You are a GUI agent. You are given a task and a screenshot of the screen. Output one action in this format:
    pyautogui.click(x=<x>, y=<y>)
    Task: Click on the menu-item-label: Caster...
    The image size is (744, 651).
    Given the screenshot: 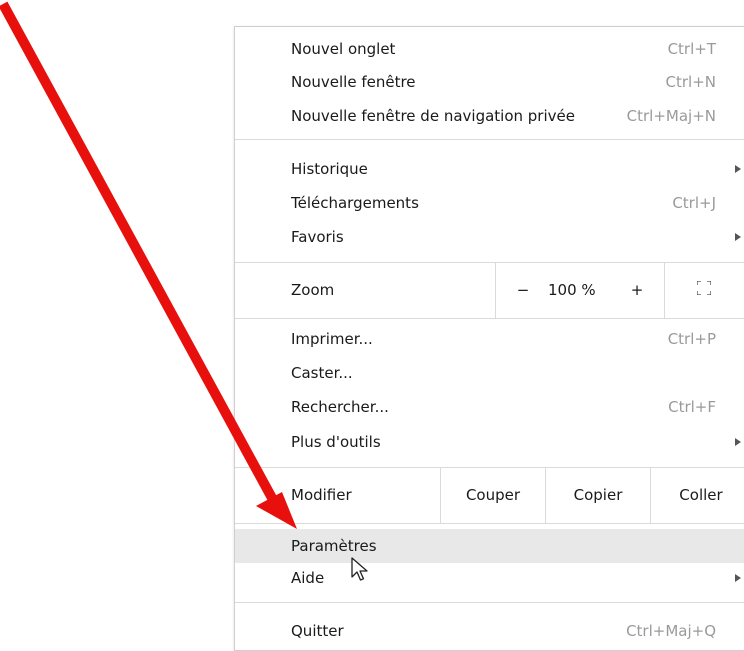 What is the action you would take?
    pyautogui.click(x=322, y=373)
    